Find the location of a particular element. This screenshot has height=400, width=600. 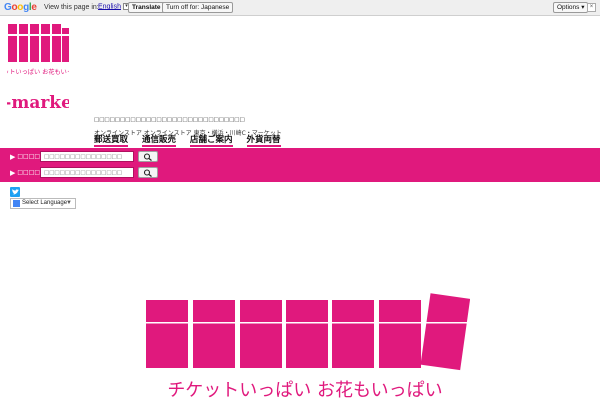

logo-brand: J-market is located at coordinates (38, 103).